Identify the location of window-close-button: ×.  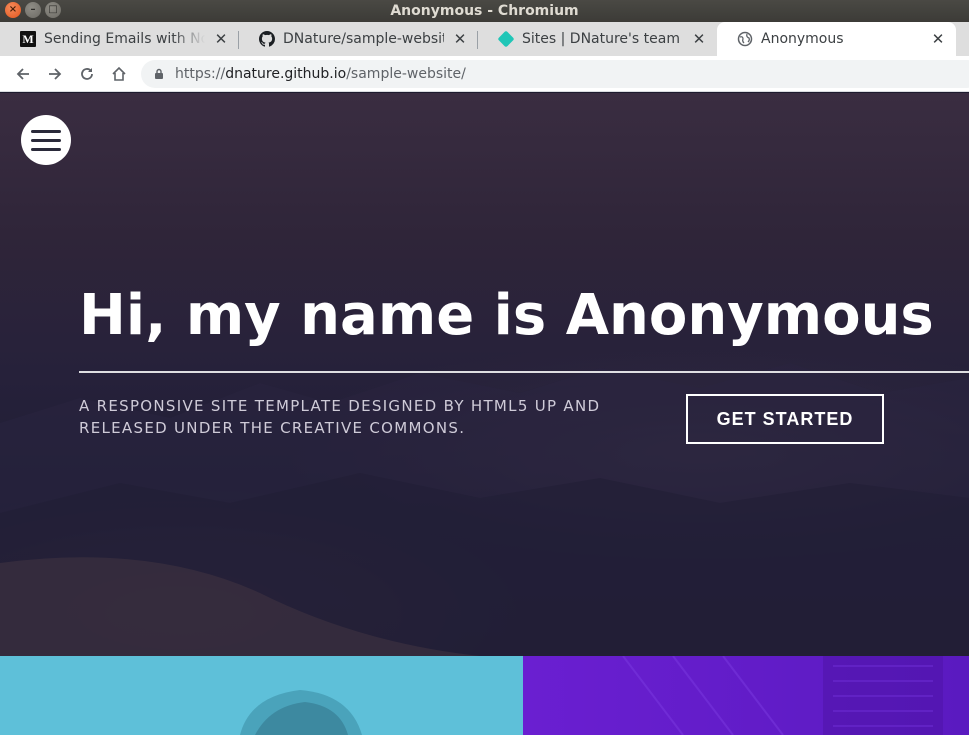
(13, 10).